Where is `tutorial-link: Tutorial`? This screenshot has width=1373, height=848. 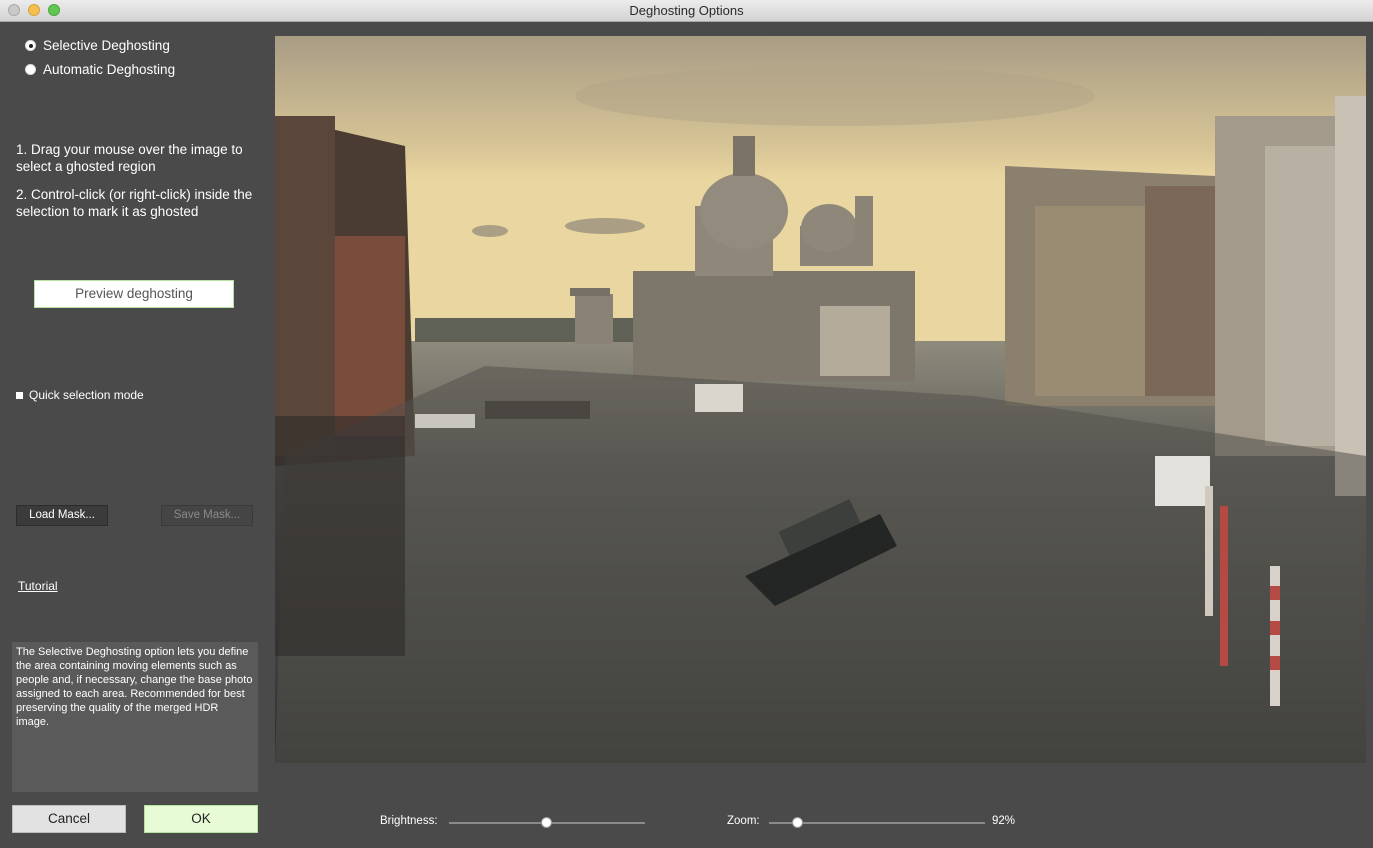
tutorial-link: Tutorial is located at coordinates (38, 586).